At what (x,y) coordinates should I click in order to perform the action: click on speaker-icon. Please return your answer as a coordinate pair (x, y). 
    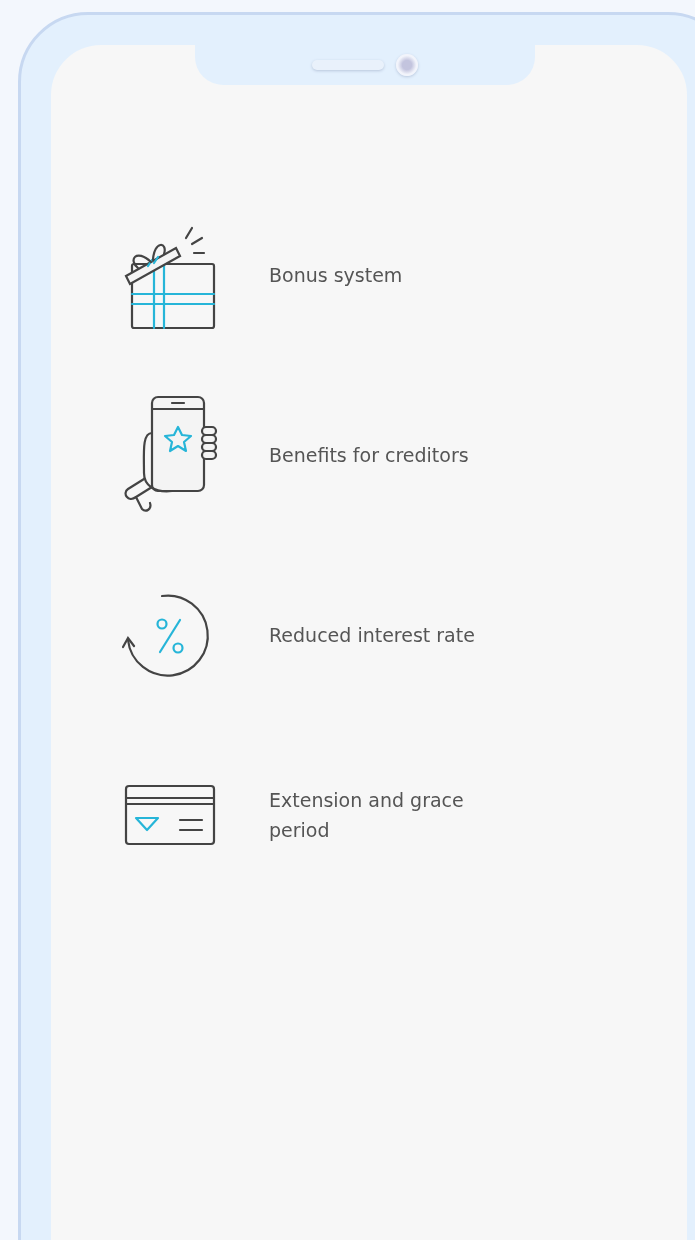
    Looking at the image, I should click on (348, 65).